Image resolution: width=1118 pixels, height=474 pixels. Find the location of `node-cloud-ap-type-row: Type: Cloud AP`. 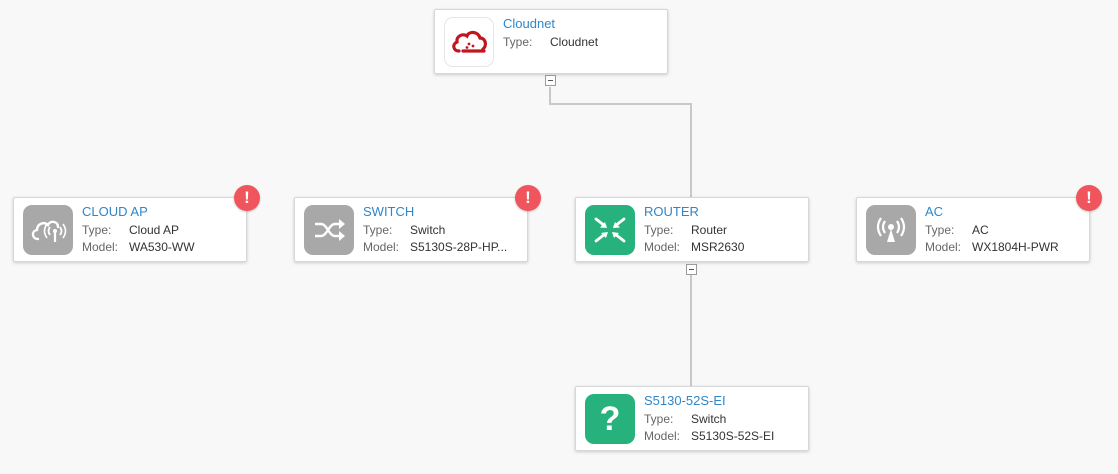

node-cloud-ap-type-row: Type: Cloud AP is located at coordinates (130, 230).